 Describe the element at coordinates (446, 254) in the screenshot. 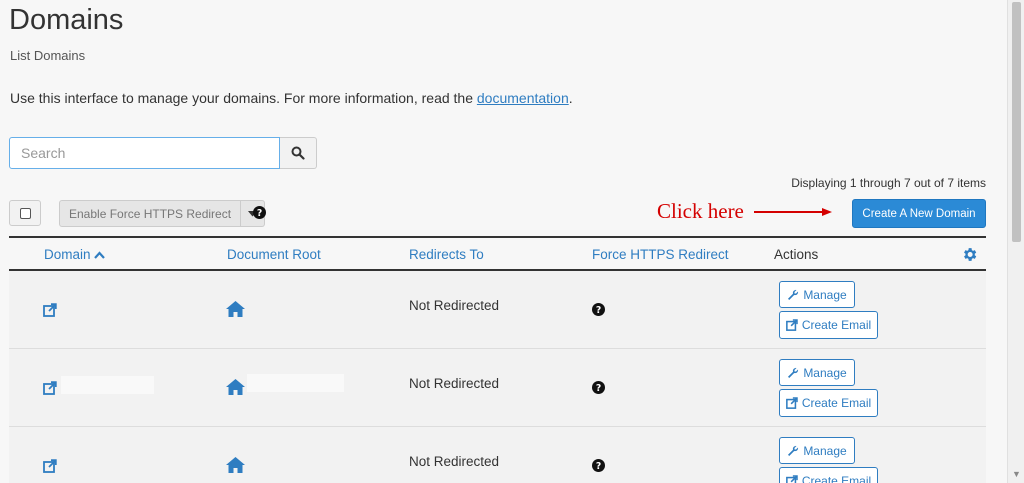

I see `column-header-redirects-to: Redirects To` at that location.